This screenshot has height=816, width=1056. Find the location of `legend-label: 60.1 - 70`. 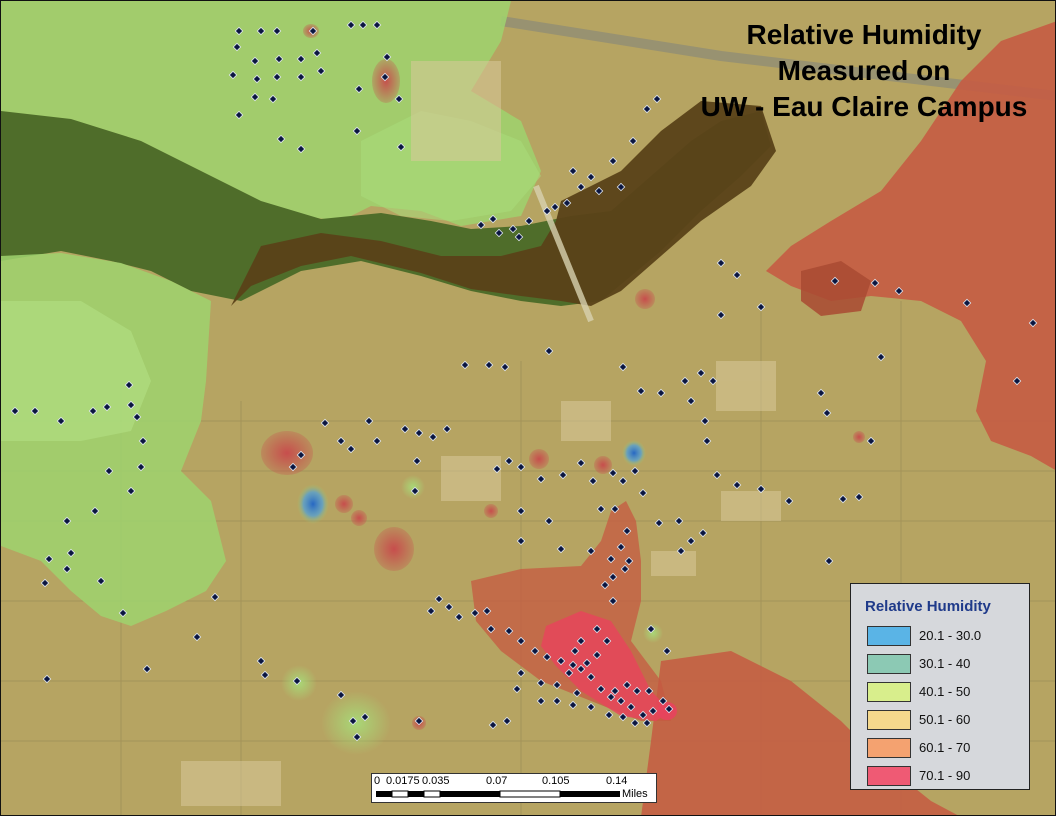

legend-label: 60.1 - 70 is located at coordinates (945, 747).